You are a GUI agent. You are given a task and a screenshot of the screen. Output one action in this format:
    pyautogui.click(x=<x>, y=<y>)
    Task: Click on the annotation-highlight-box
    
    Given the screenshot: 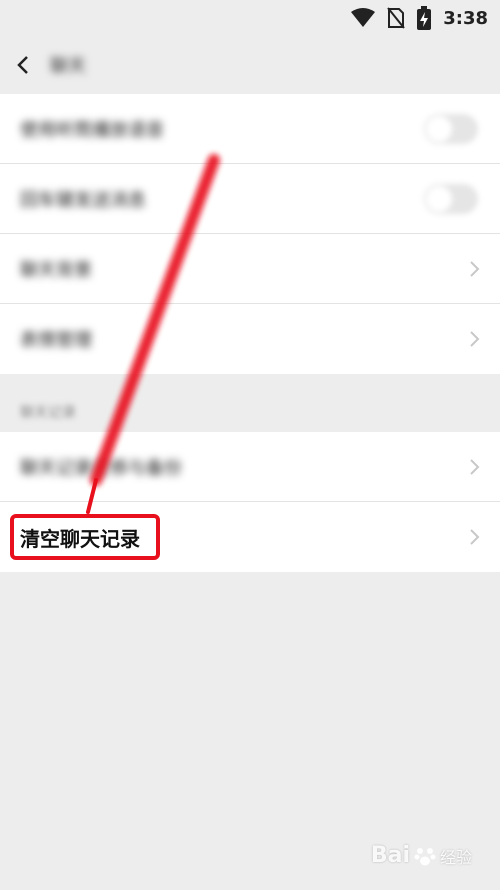 What is the action you would take?
    pyautogui.click(x=85, y=537)
    